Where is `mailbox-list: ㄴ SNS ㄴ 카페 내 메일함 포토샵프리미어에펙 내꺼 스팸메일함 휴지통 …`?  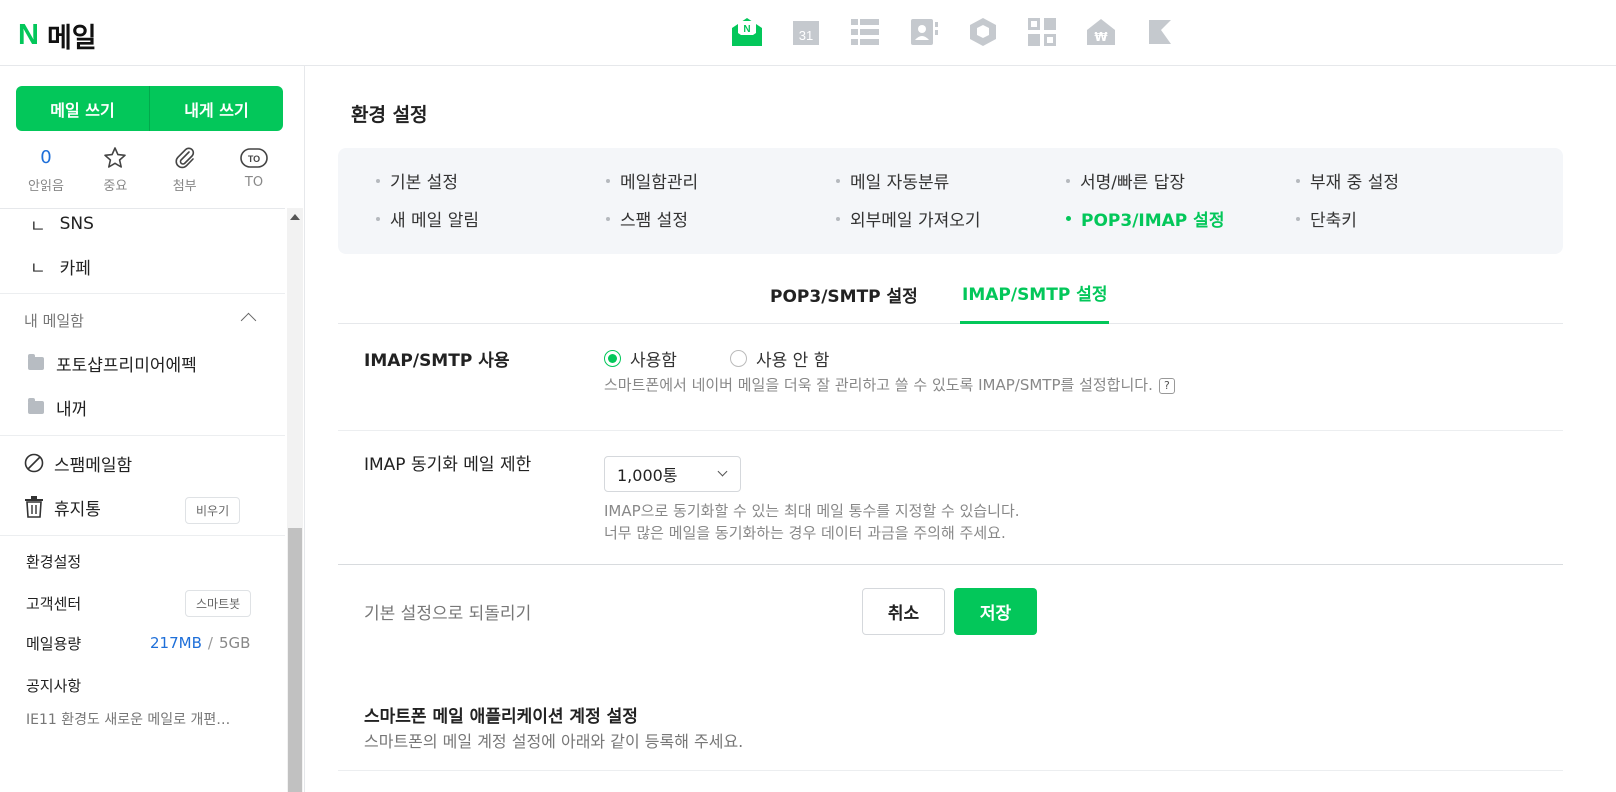 mailbox-list: ㄴ SNS ㄴ 카페 내 메일함 포토샵프리미어에펙 내꺼 스팸메일함 휴지통 … is located at coordinates (142, 500).